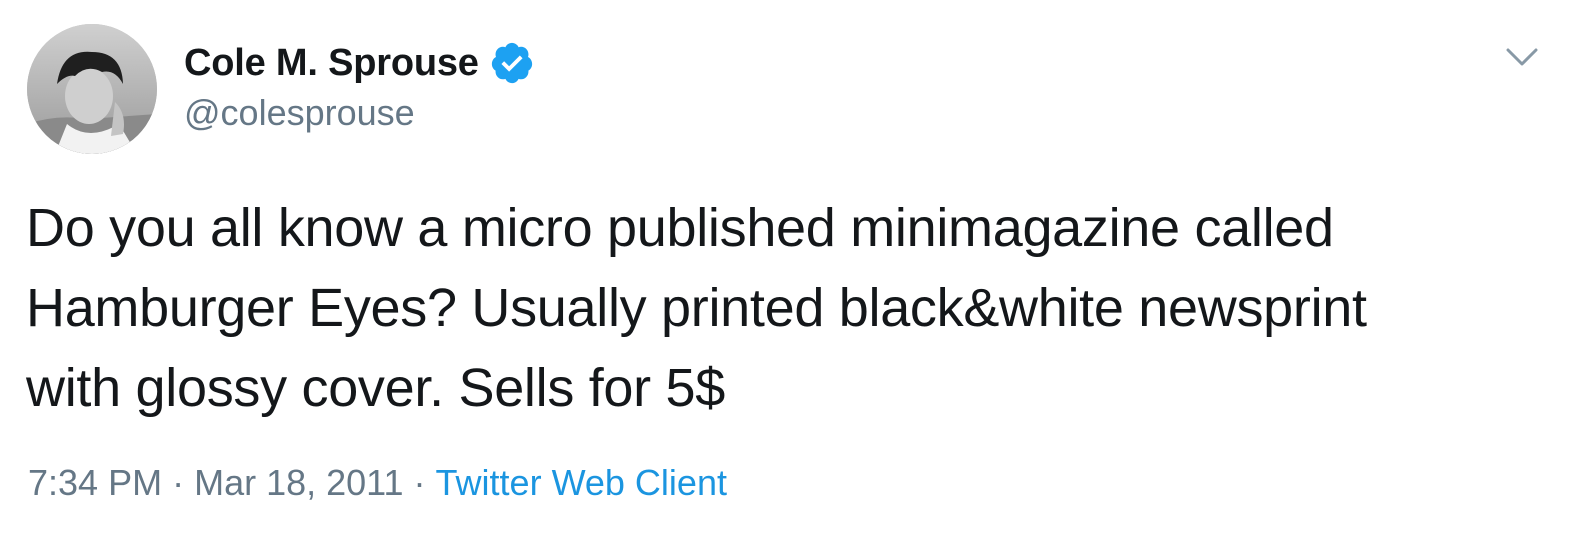 The image size is (1576, 546). I want to click on user-info: Cole M. Sprouse @colesprouse, so click(359, 86).